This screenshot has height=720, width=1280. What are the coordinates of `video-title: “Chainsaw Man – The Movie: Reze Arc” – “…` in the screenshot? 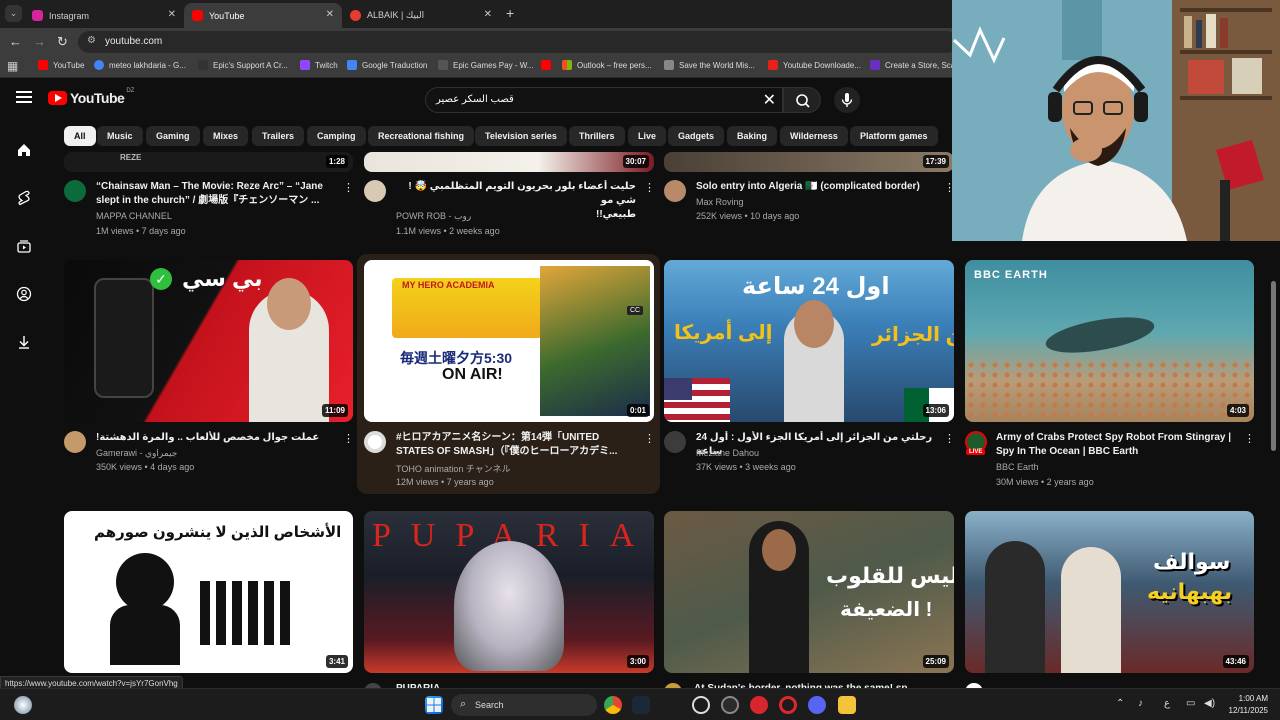 It's located at (216, 194).